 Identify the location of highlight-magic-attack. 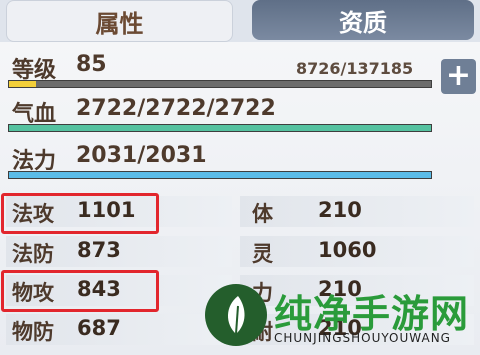
(80, 213).